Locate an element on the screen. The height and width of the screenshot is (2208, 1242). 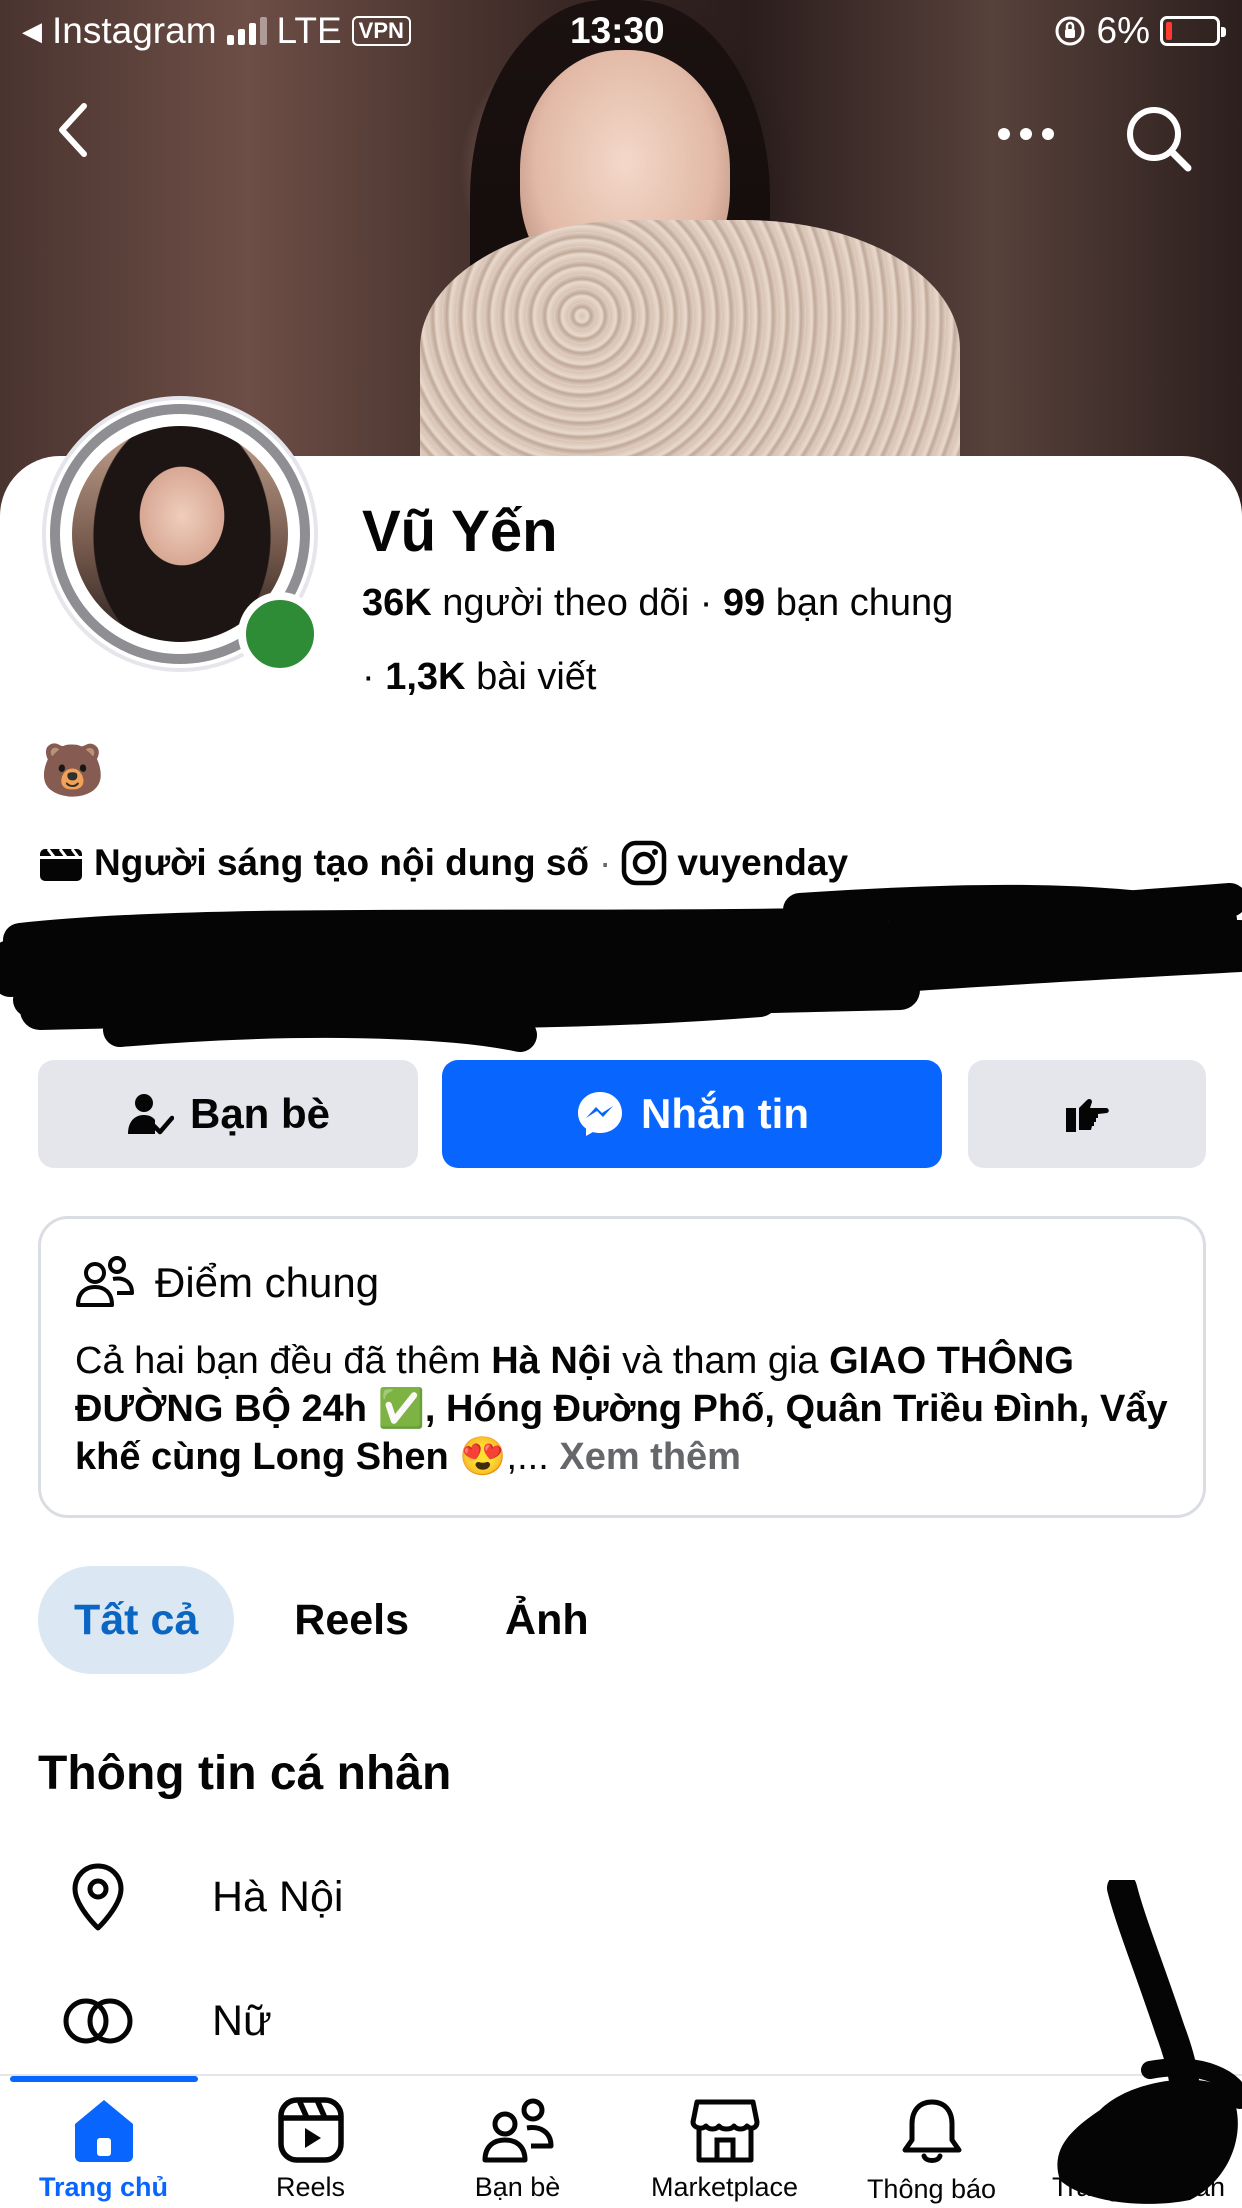
more-options-icon is located at coordinates (1026, 134).